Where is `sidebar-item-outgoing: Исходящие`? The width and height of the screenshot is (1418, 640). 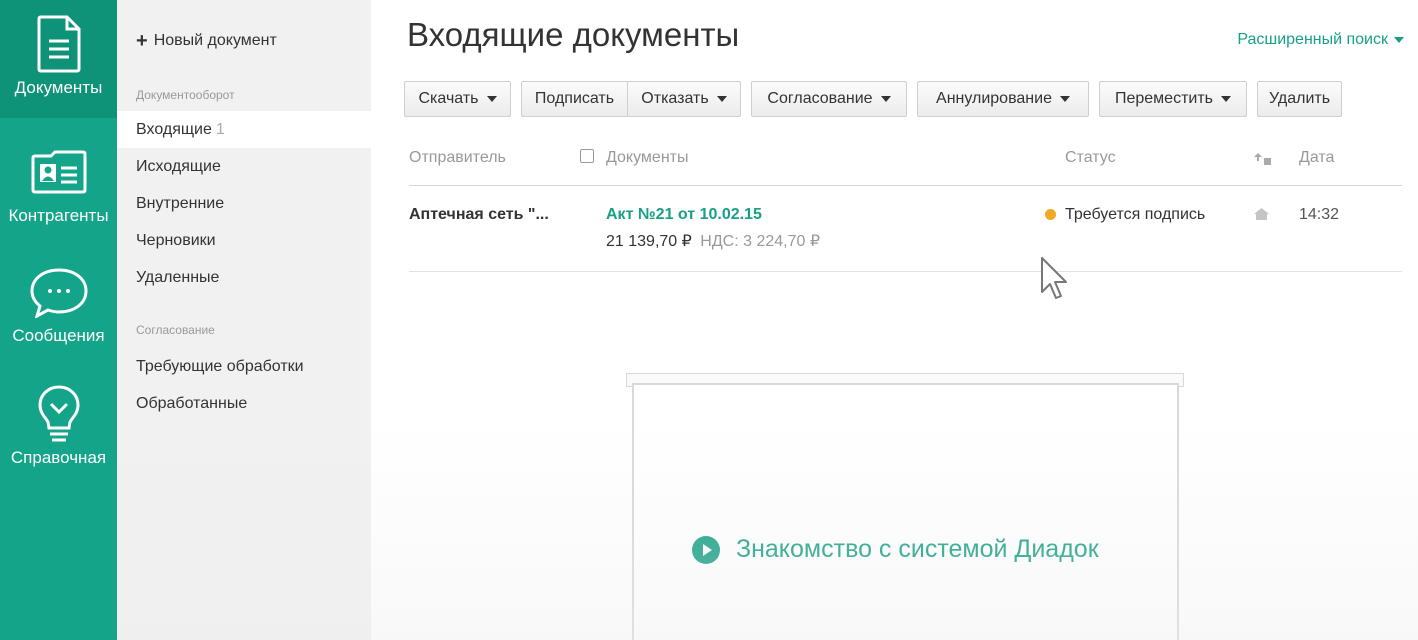 sidebar-item-outgoing: Исходящие is located at coordinates (244, 166).